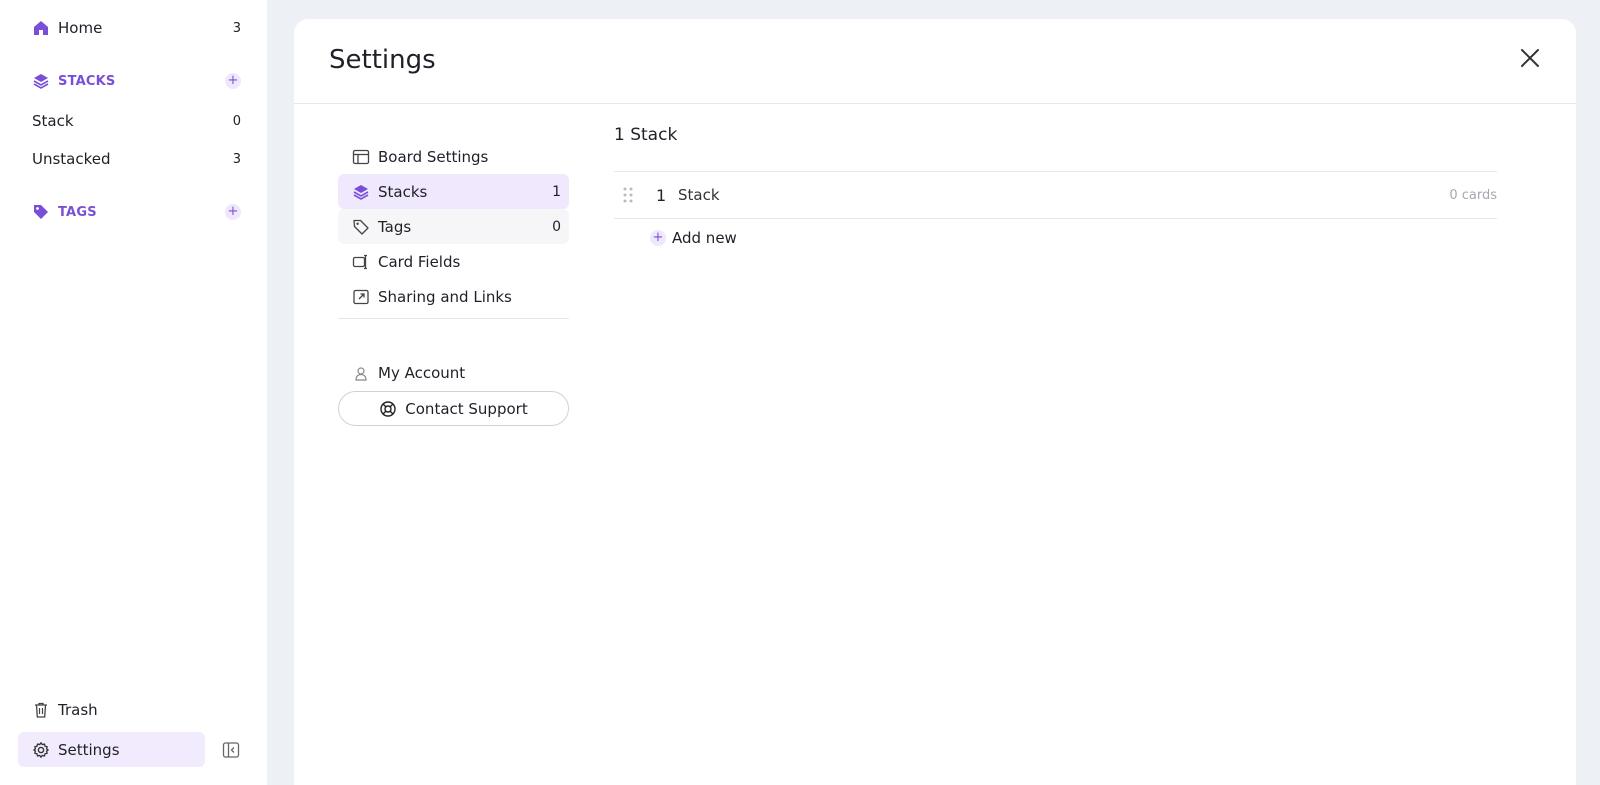 The image size is (1600, 785). Describe the element at coordinates (233, 212) in the screenshot. I see `add-tag-button: +` at that location.